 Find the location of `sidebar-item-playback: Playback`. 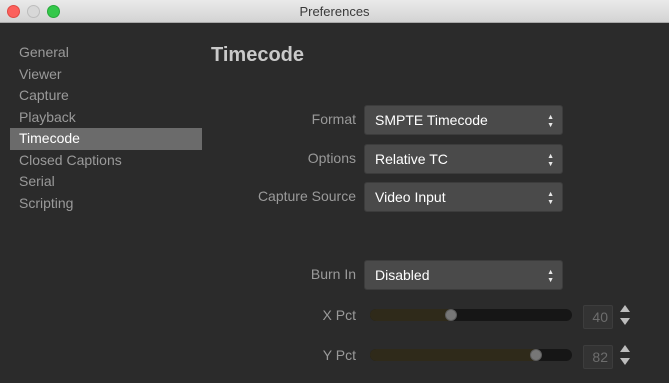

sidebar-item-playback: Playback is located at coordinates (106, 118).